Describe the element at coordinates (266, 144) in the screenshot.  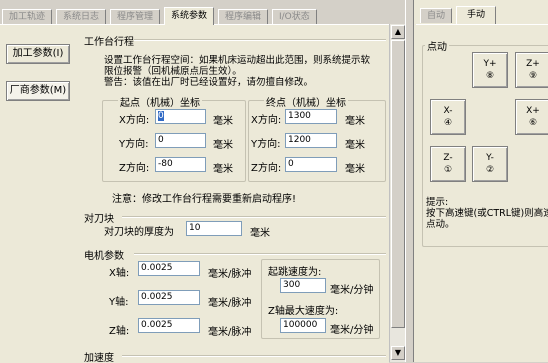
I see `end-y-label: Y方向:` at that location.